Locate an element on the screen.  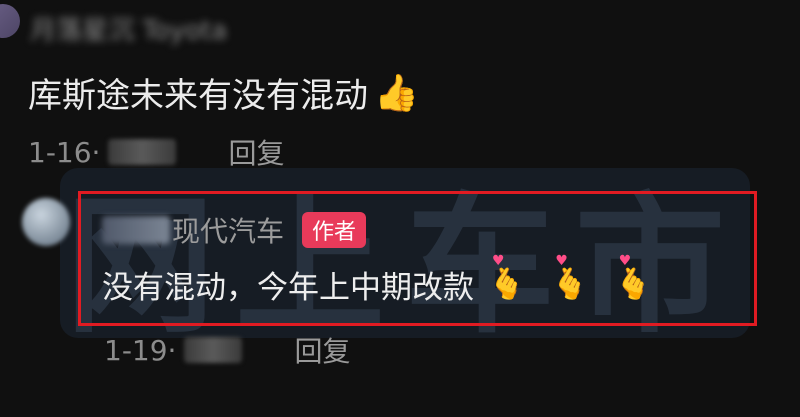
commenter-username: 月落星沉 Toyota is located at coordinates (128, 28).